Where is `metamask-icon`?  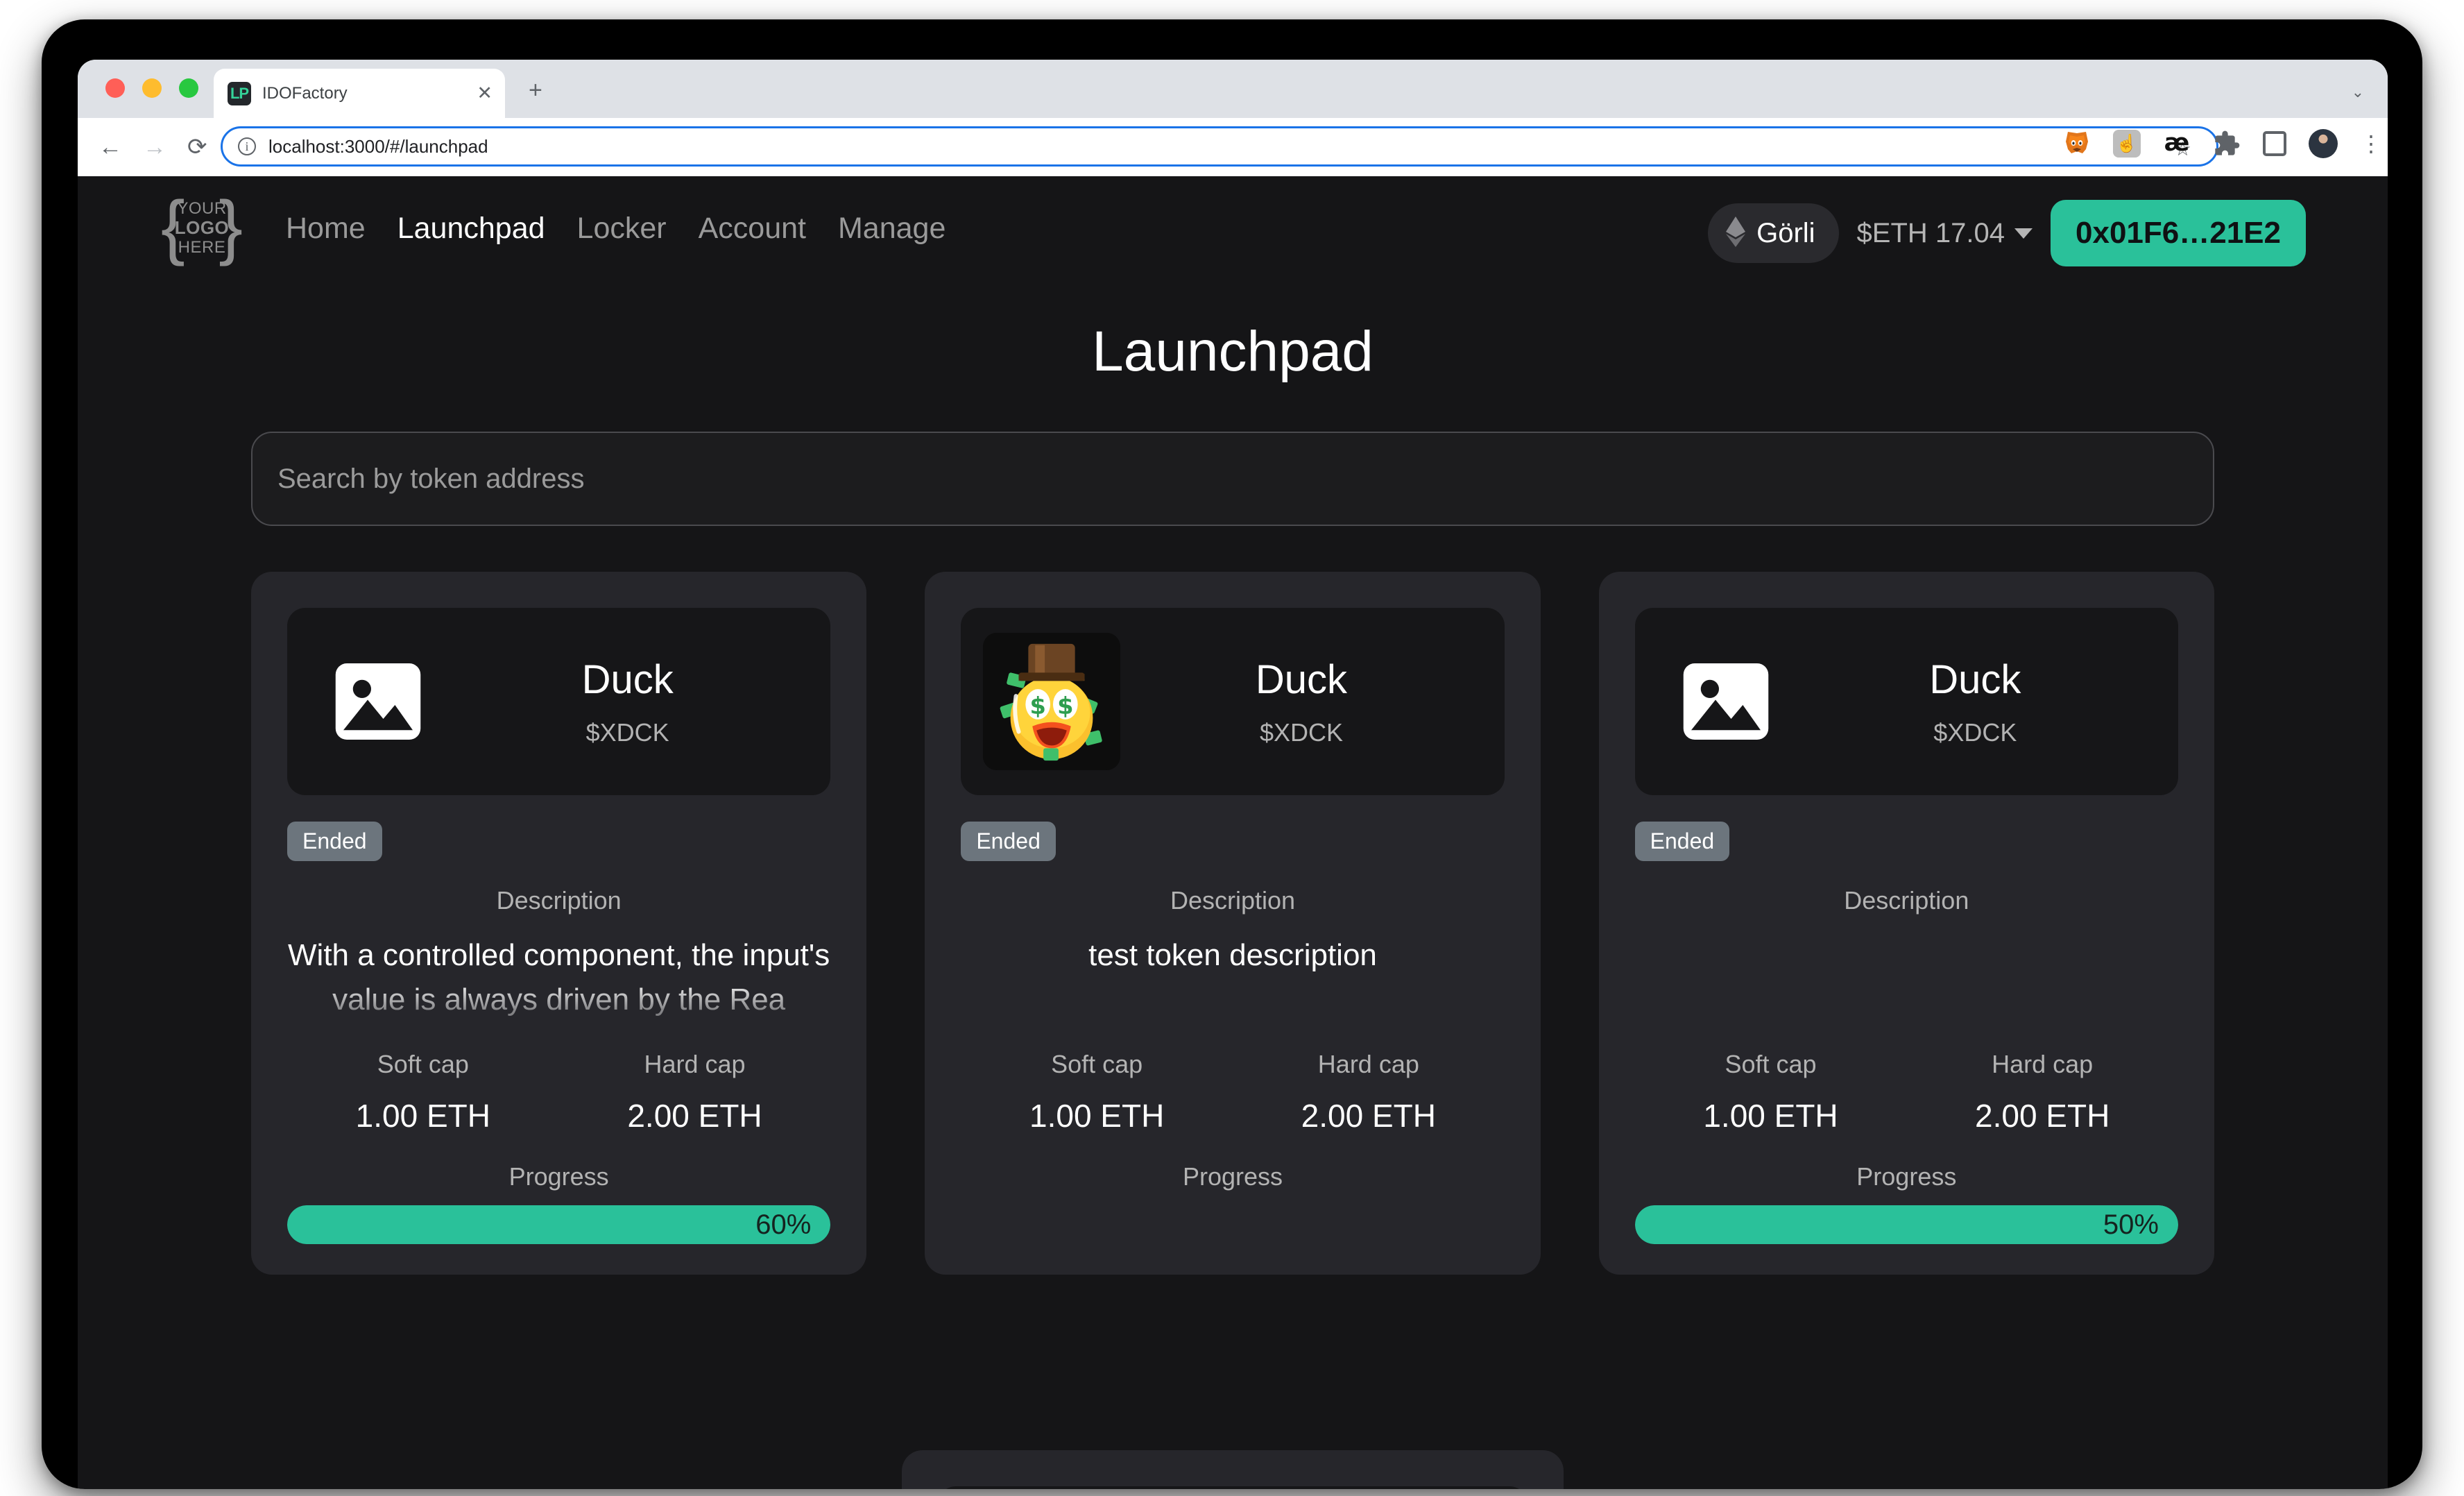 metamask-icon is located at coordinates (2077, 144).